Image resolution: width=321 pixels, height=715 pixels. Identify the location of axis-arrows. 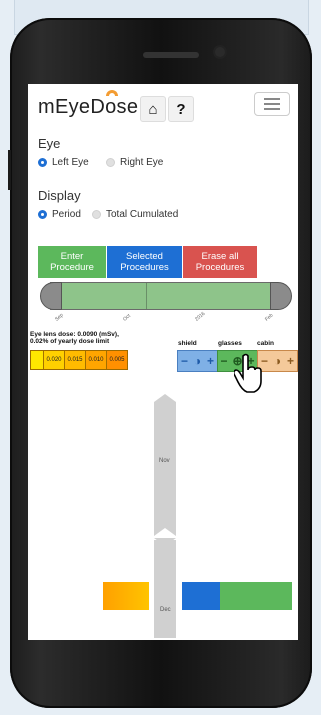
(165, 467).